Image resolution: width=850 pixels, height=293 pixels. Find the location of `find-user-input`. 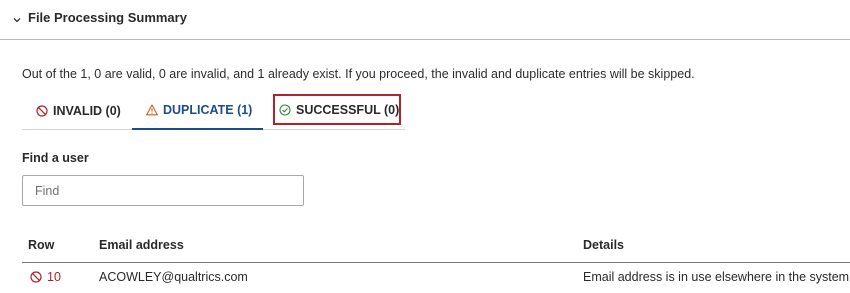

find-user-input is located at coordinates (163, 190).